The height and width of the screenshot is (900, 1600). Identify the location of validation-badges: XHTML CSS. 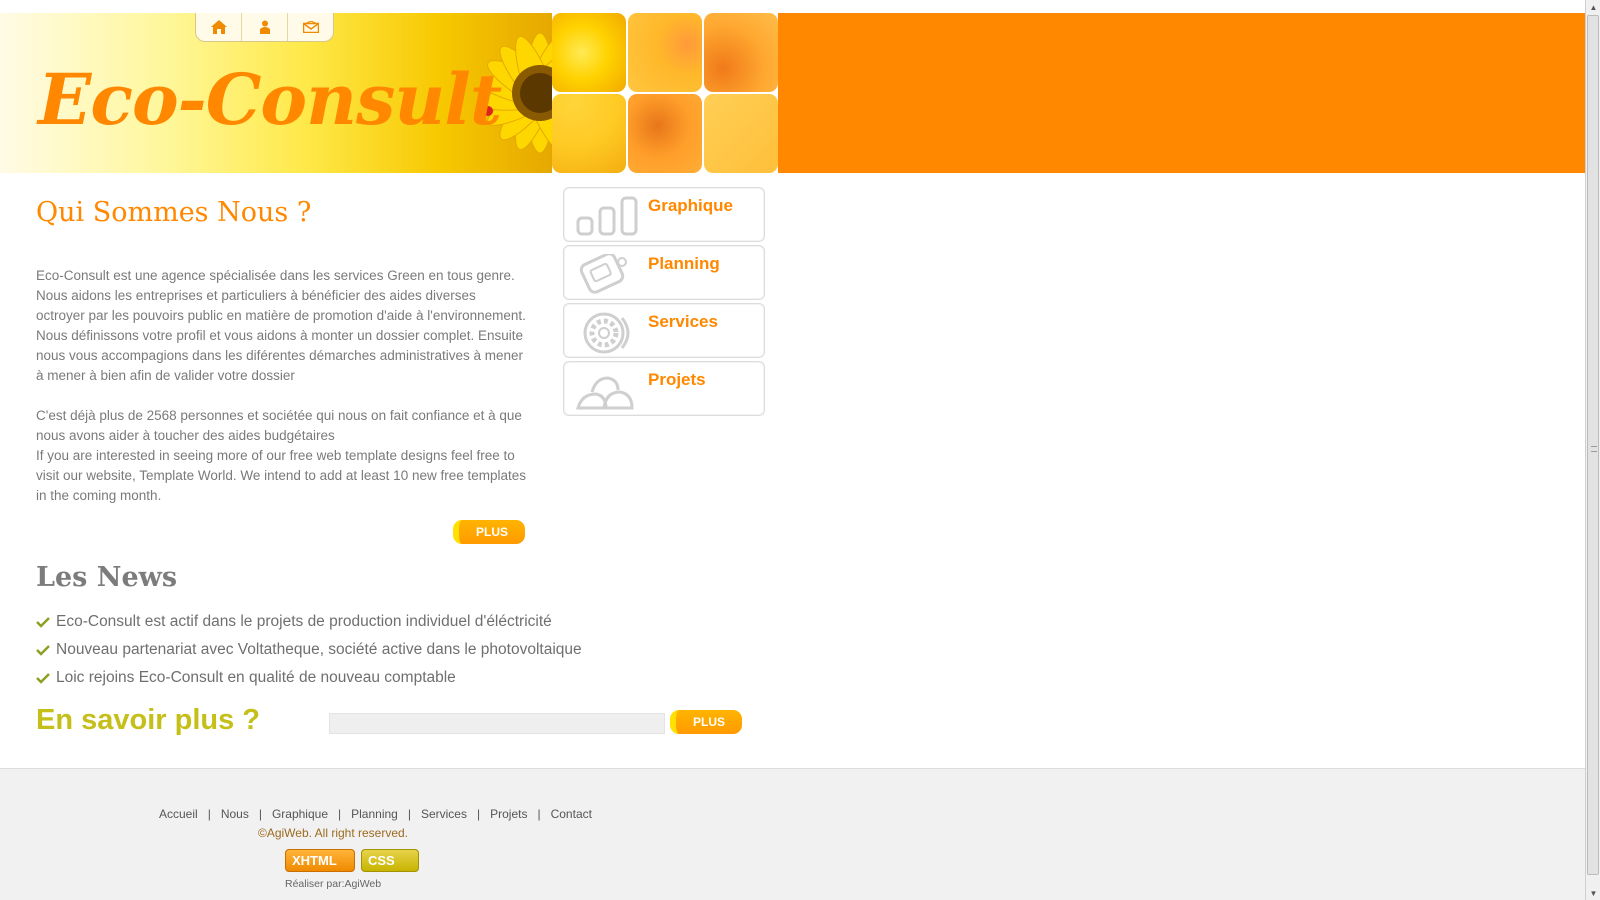
(352, 860).